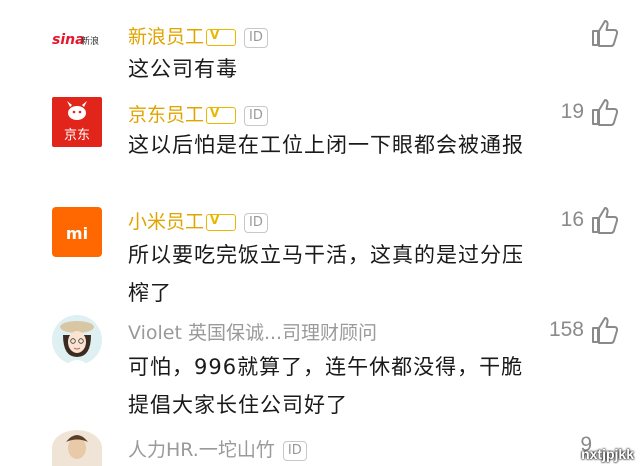  I want to click on comment-username: 人力HR.一坨山竹 ID, so click(217, 448).